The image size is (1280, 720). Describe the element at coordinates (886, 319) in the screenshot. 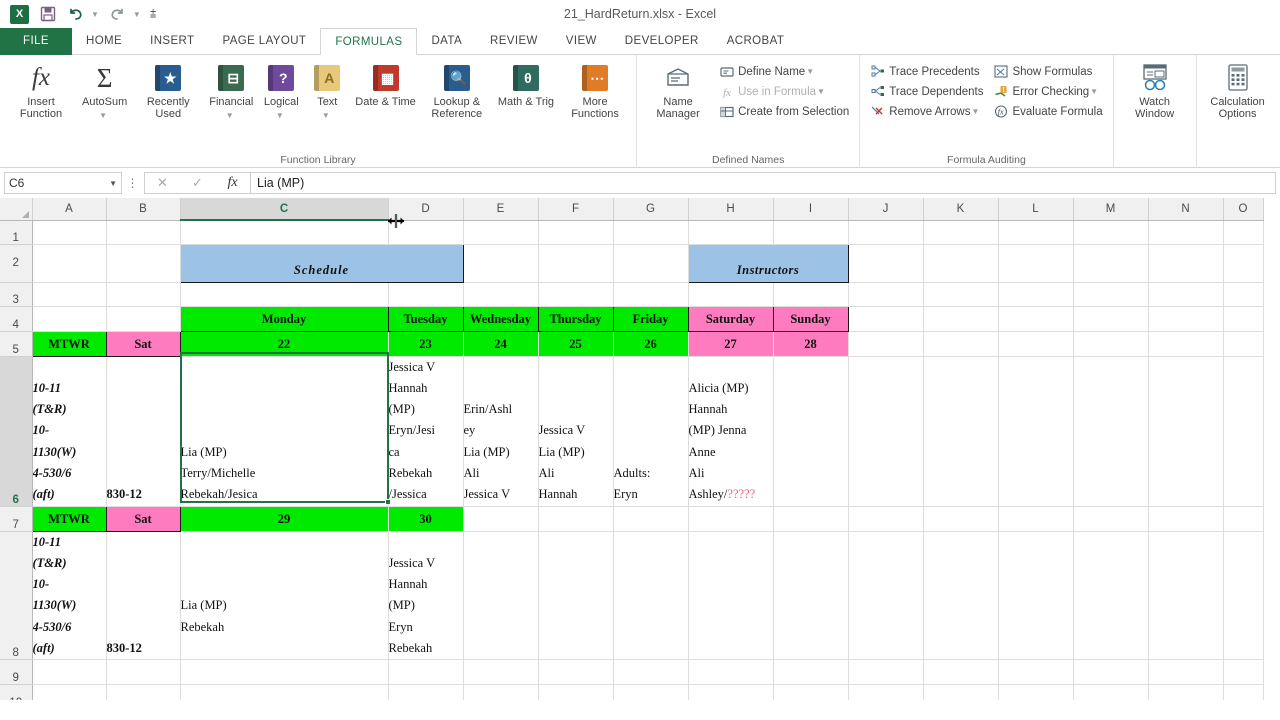

I see `cell-j4` at that location.